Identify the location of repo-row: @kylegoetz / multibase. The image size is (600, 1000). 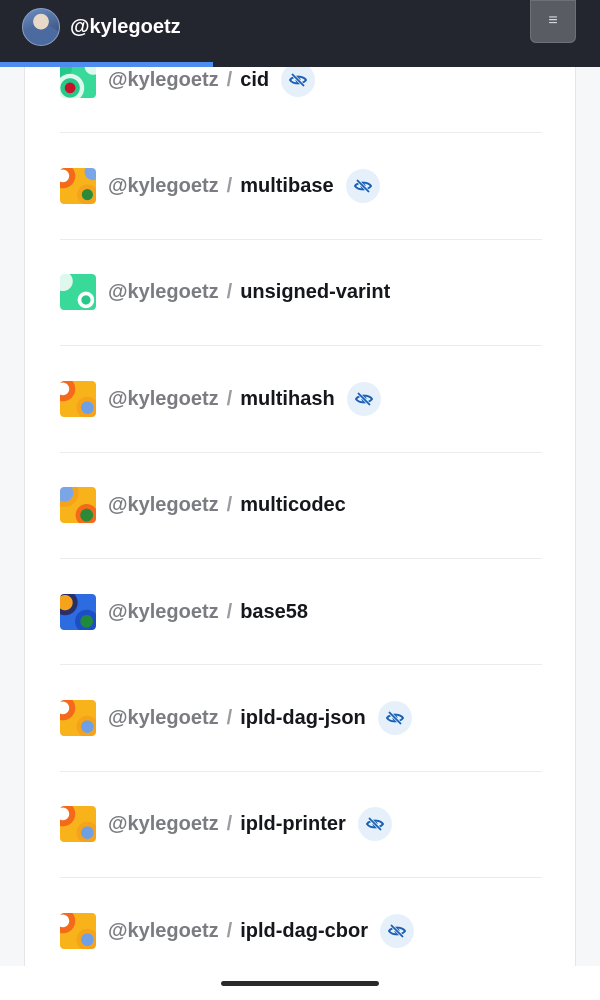
(301, 186).